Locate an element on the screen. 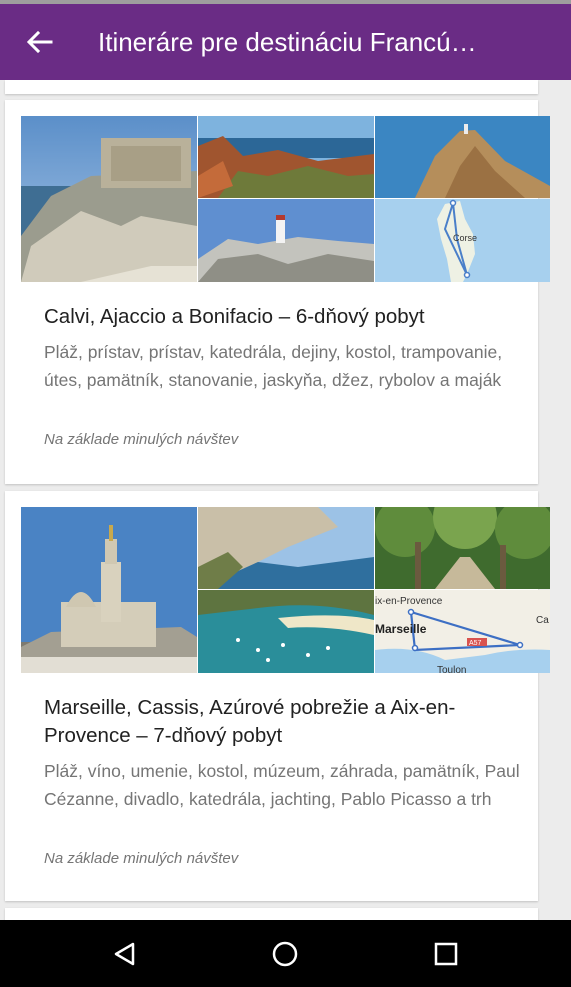 The image size is (571, 987). photo-basilica is located at coordinates (109, 590).